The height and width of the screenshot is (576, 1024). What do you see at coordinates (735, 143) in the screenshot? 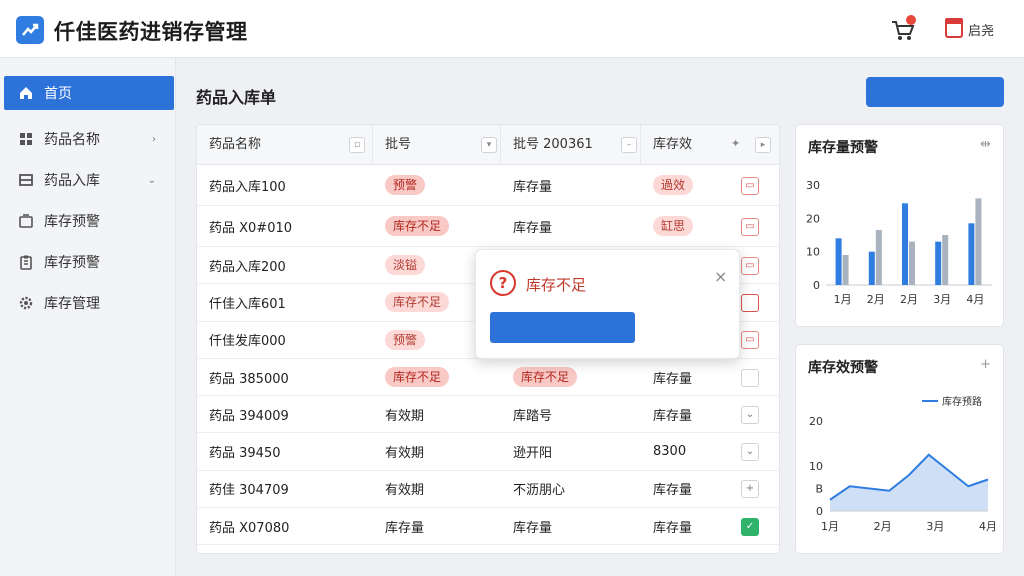
I see `move-icon: ✦` at bounding box center [735, 143].